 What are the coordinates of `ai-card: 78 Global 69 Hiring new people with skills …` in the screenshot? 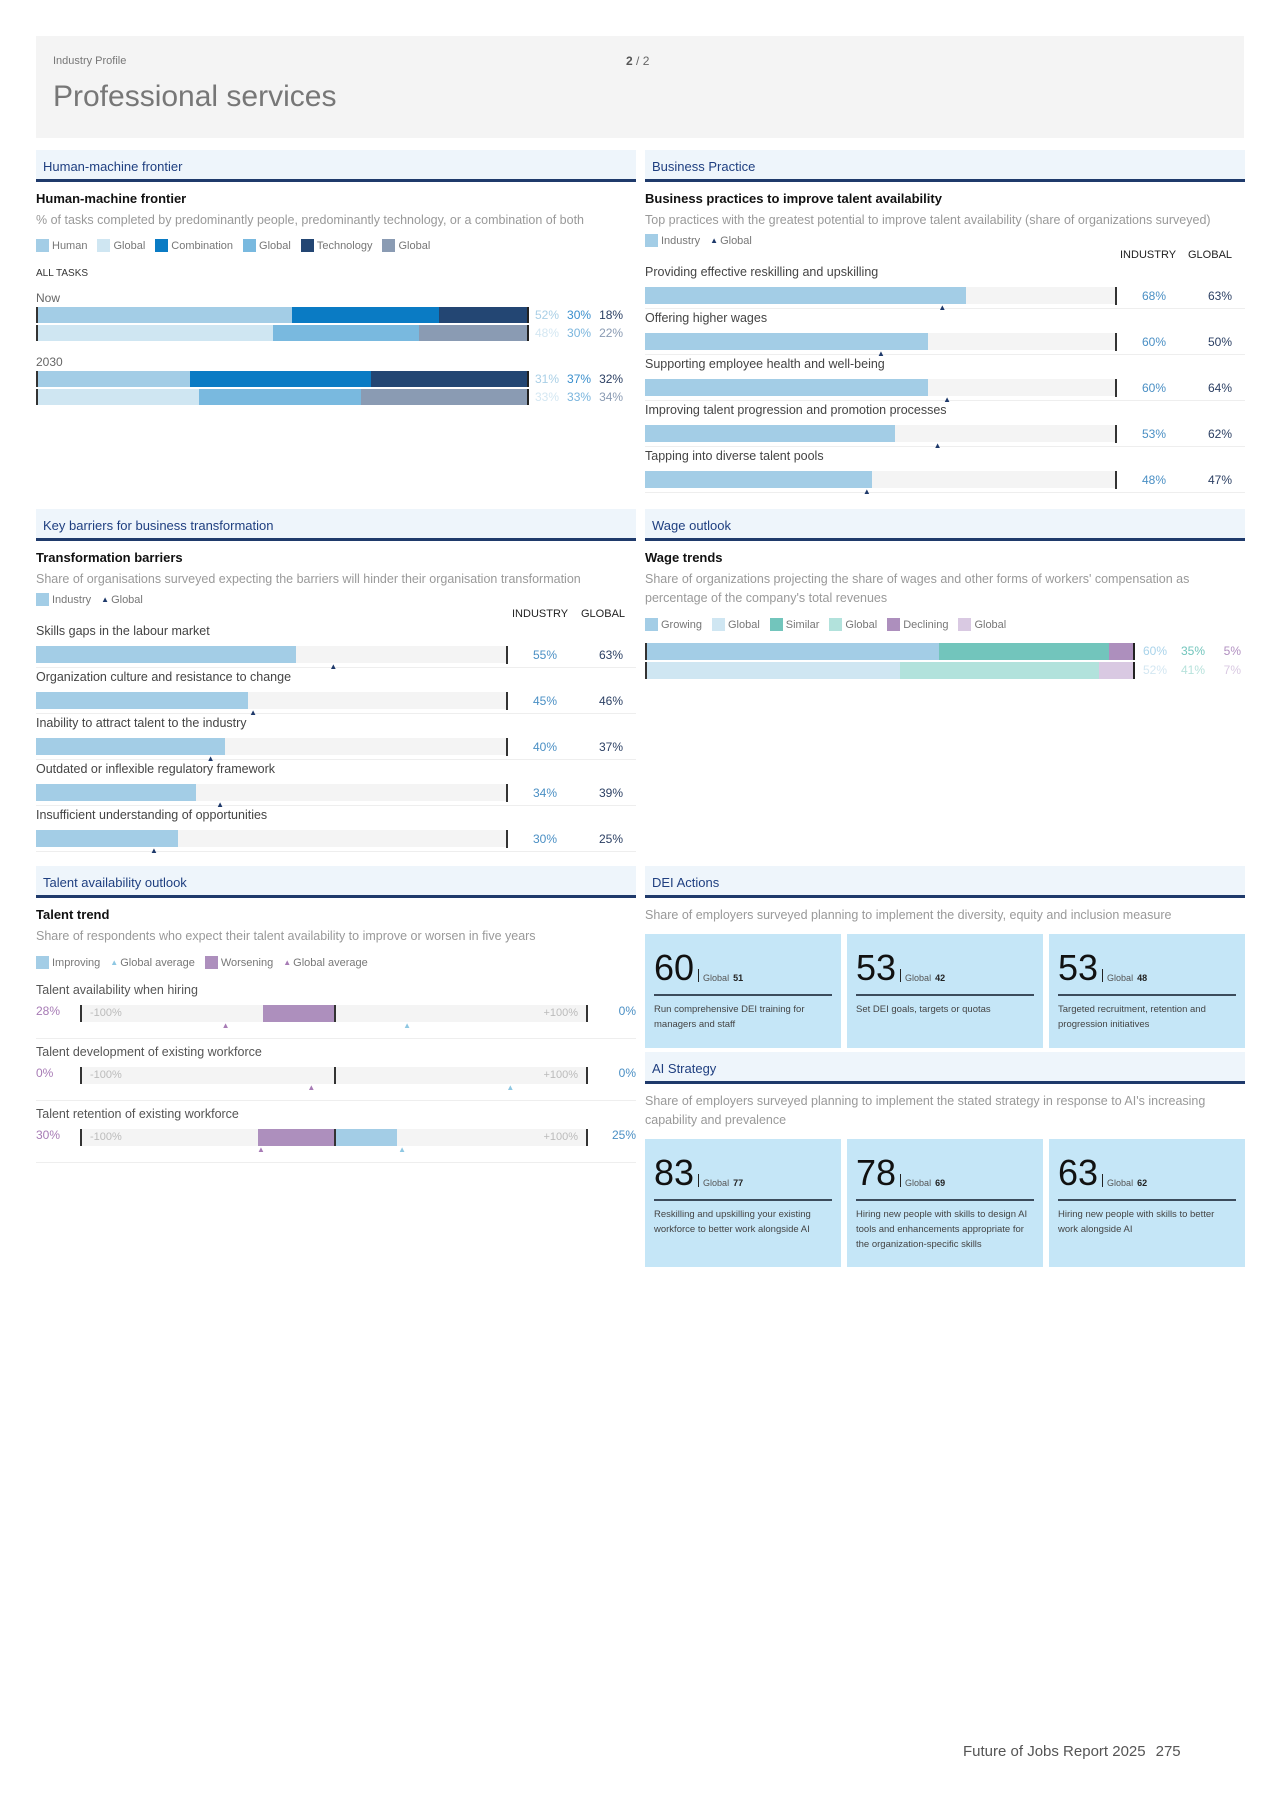 It's located at (945, 1203).